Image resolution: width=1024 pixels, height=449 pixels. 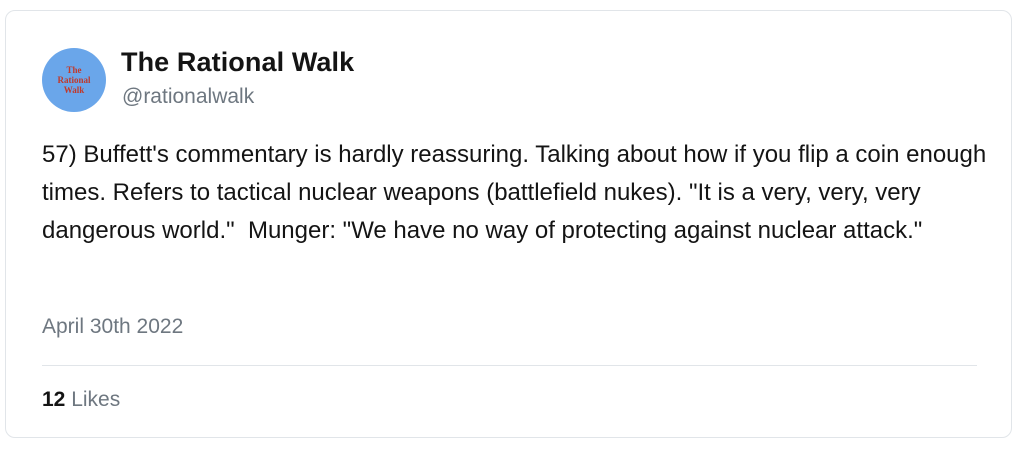 I want to click on avatar: The Rational Walk, so click(x=74, y=80).